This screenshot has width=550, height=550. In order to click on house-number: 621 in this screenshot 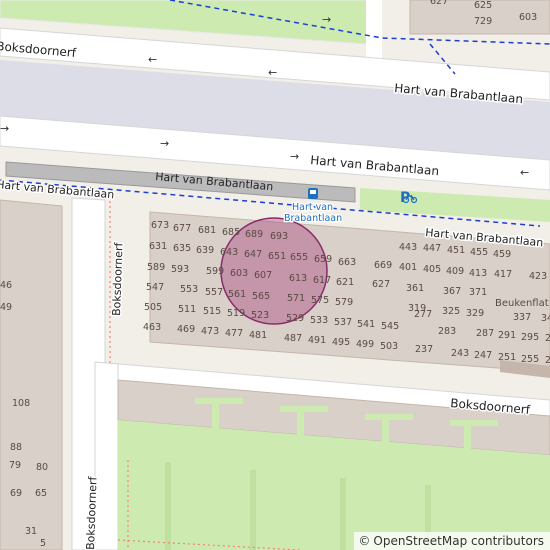, I will do `click(345, 282)`.